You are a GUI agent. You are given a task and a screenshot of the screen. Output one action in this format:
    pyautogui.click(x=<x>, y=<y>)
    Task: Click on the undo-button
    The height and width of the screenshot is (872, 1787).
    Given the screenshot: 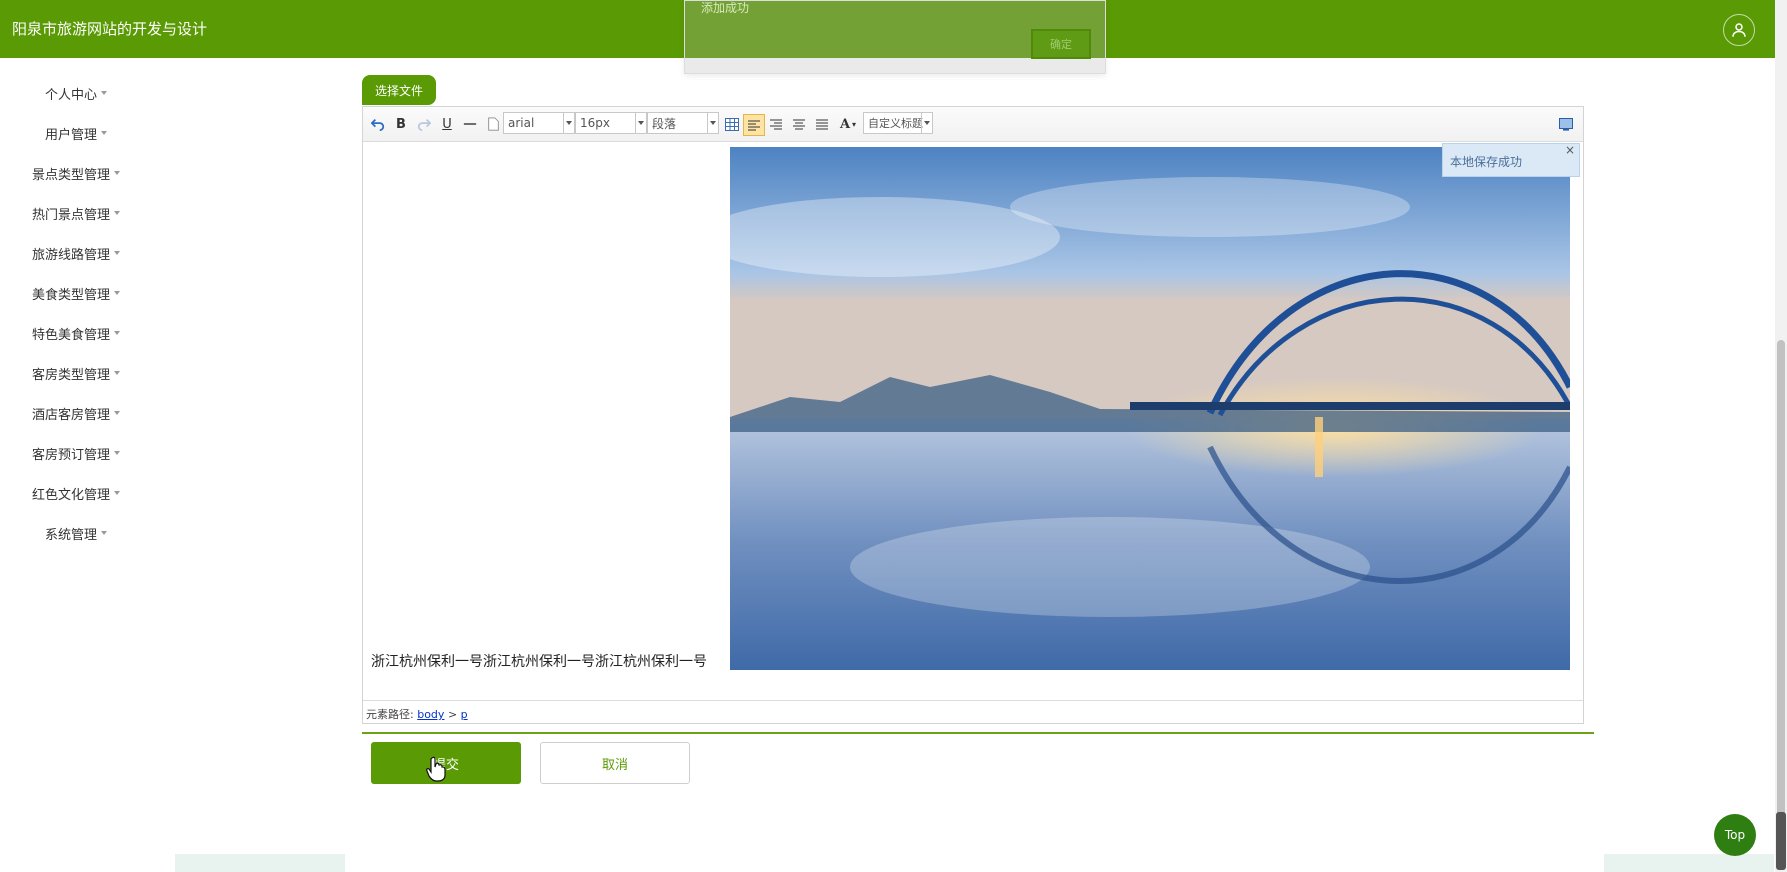 What is the action you would take?
    pyautogui.click(x=378, y=124)
    